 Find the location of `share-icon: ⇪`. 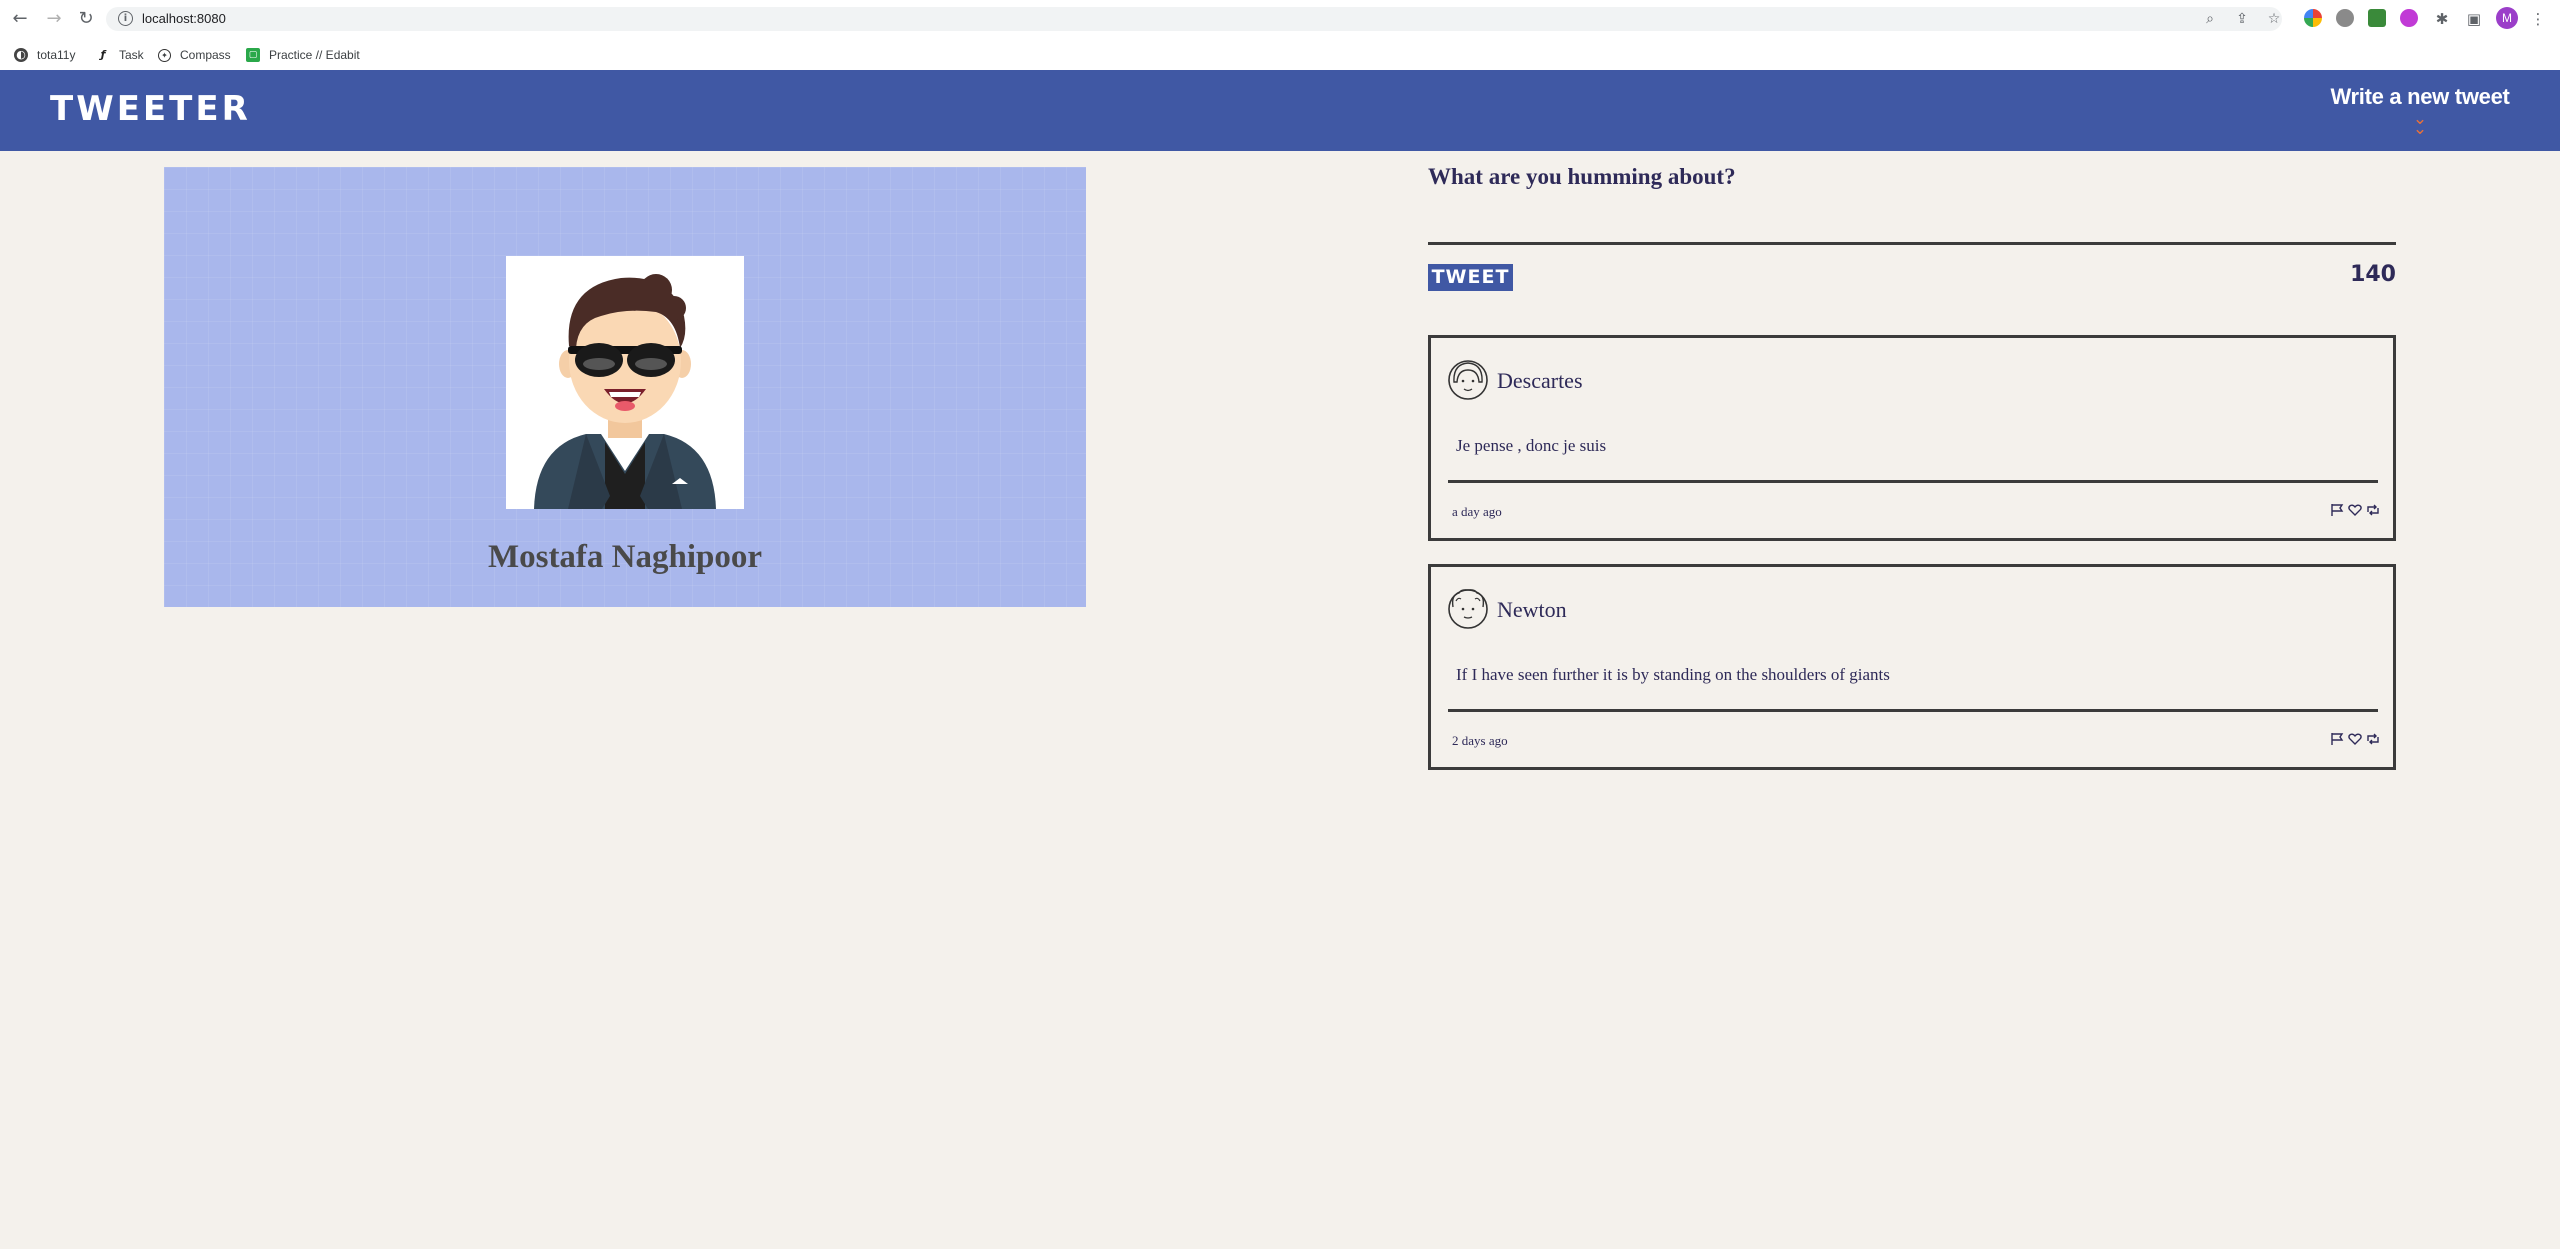

share-icon: ⇪ is located at coordinates (2242, 19).